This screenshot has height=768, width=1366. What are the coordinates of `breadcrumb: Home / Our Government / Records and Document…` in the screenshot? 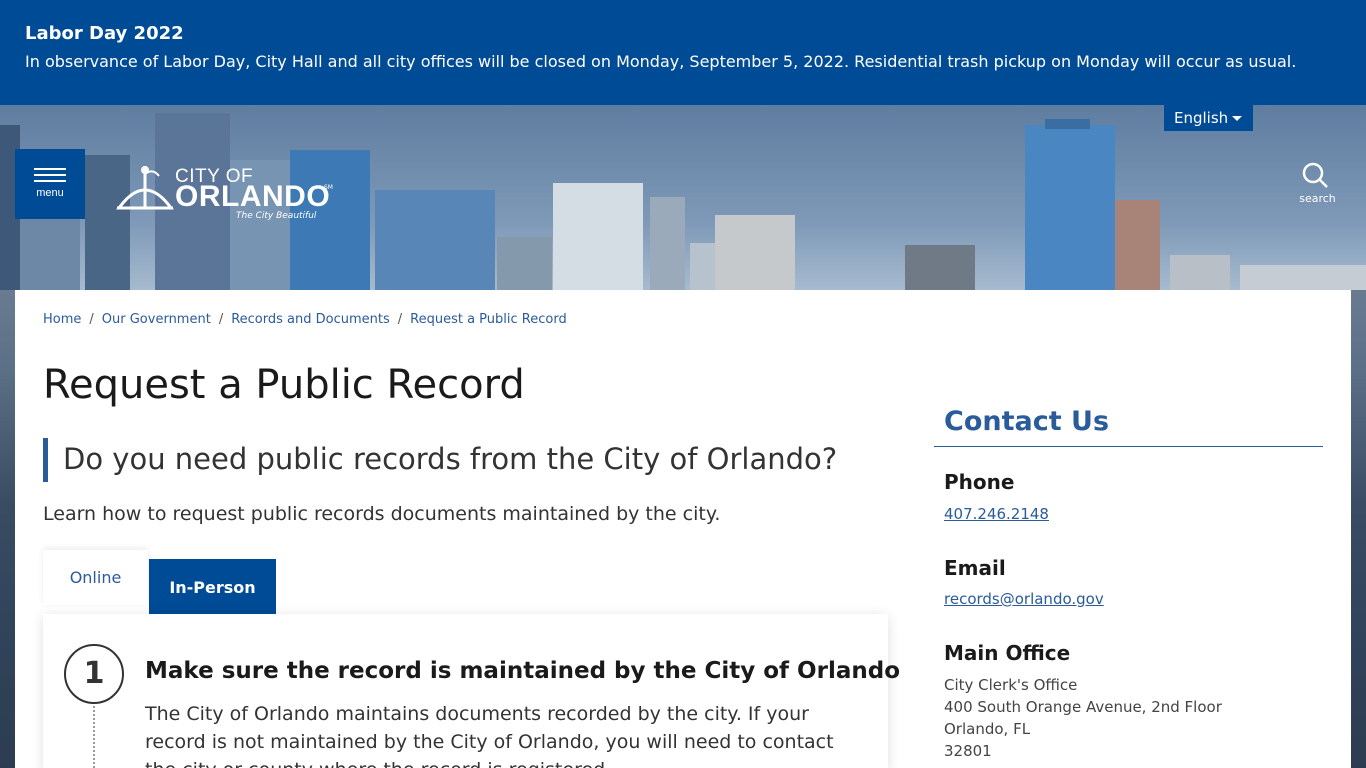 It's located at (305, 319).